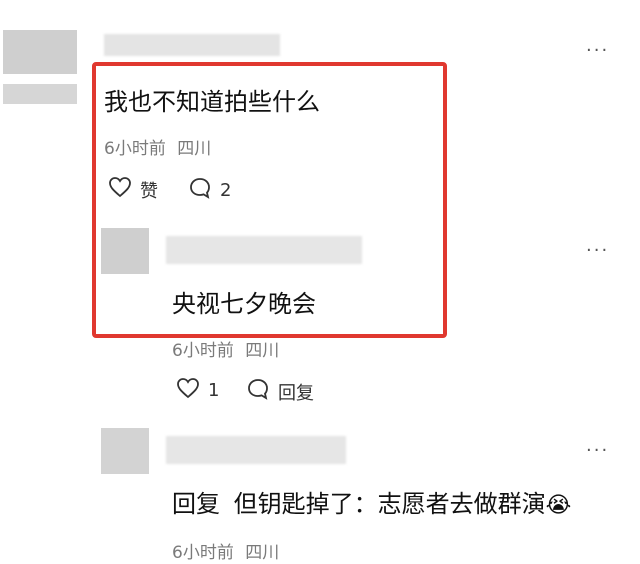 This screenshot has height=564, width=640. I want to click on heart-icon, so click(188, 390).